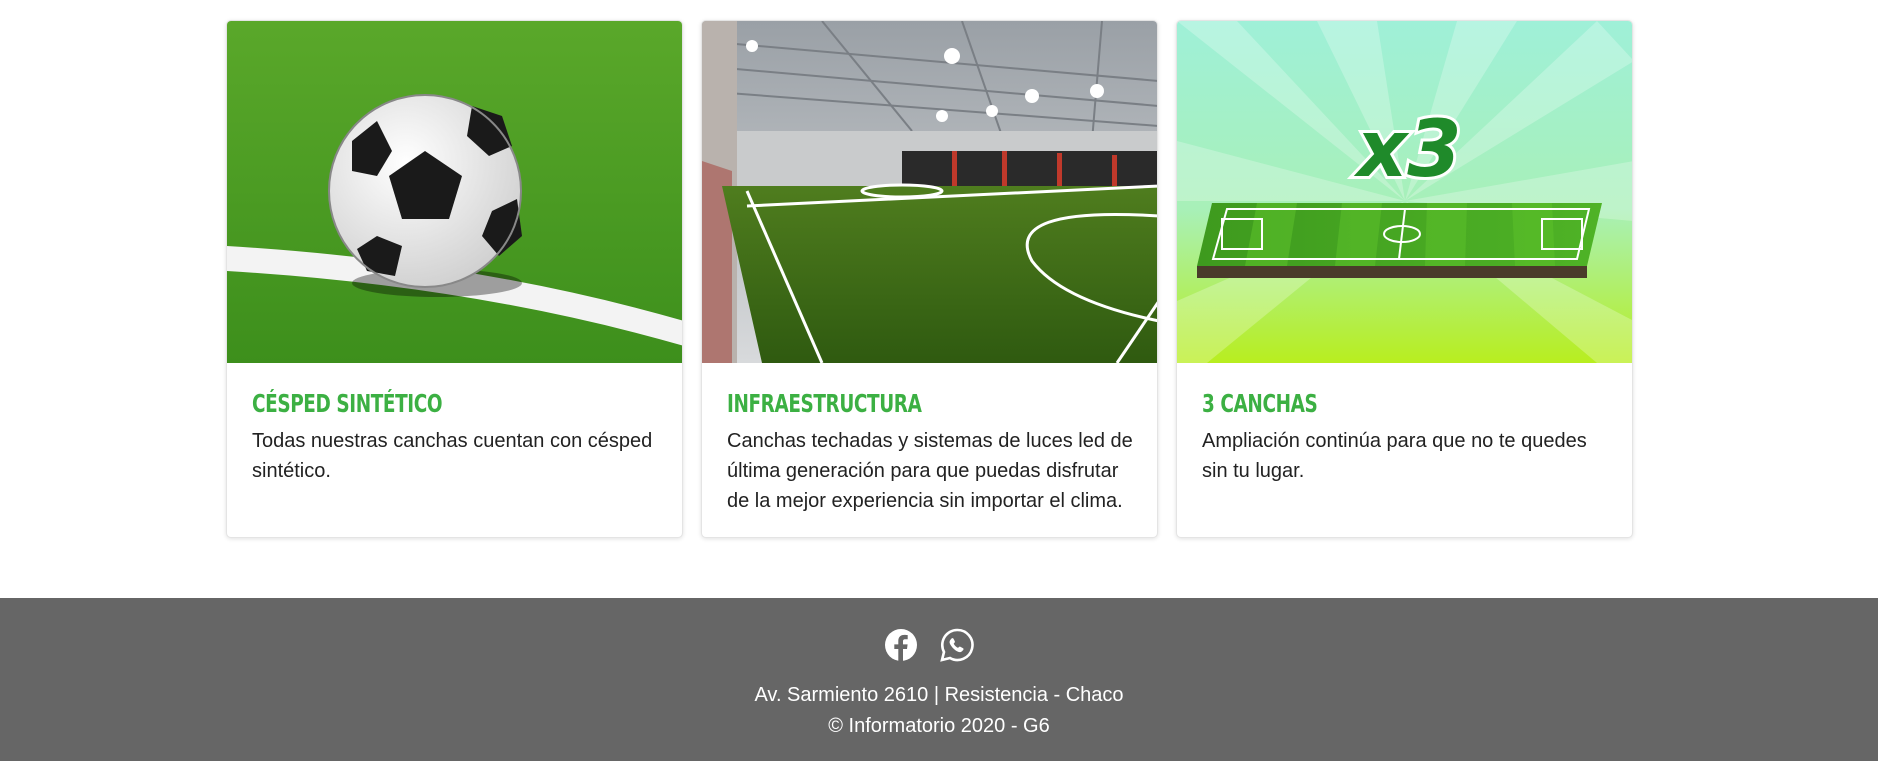 This screenshot has width=1878, height=761. What do you see at coordinates (454, 192) in the screenshot?
I see `soccer-ball-image` at bounding box center [454, 192].